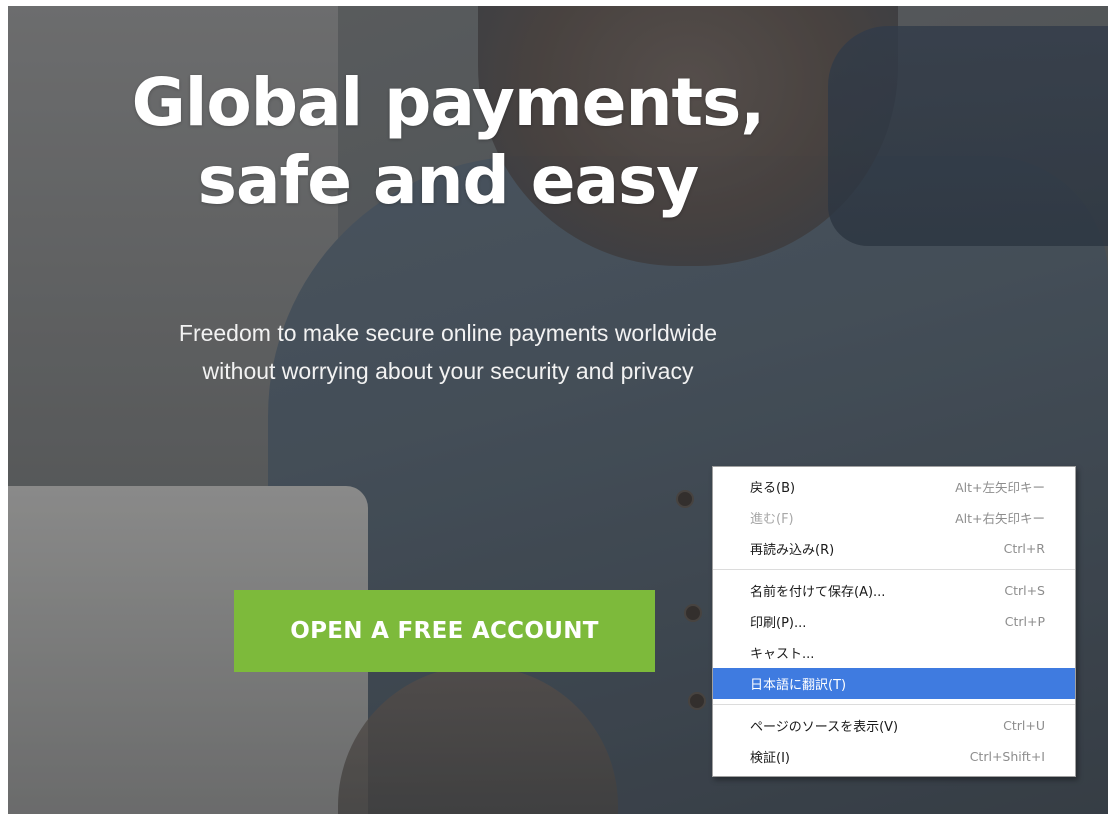  Describe the element at coordinates (1024, 590) in the screenshot. I see `menu-item-shortcut: Ctrl+S` at that location.